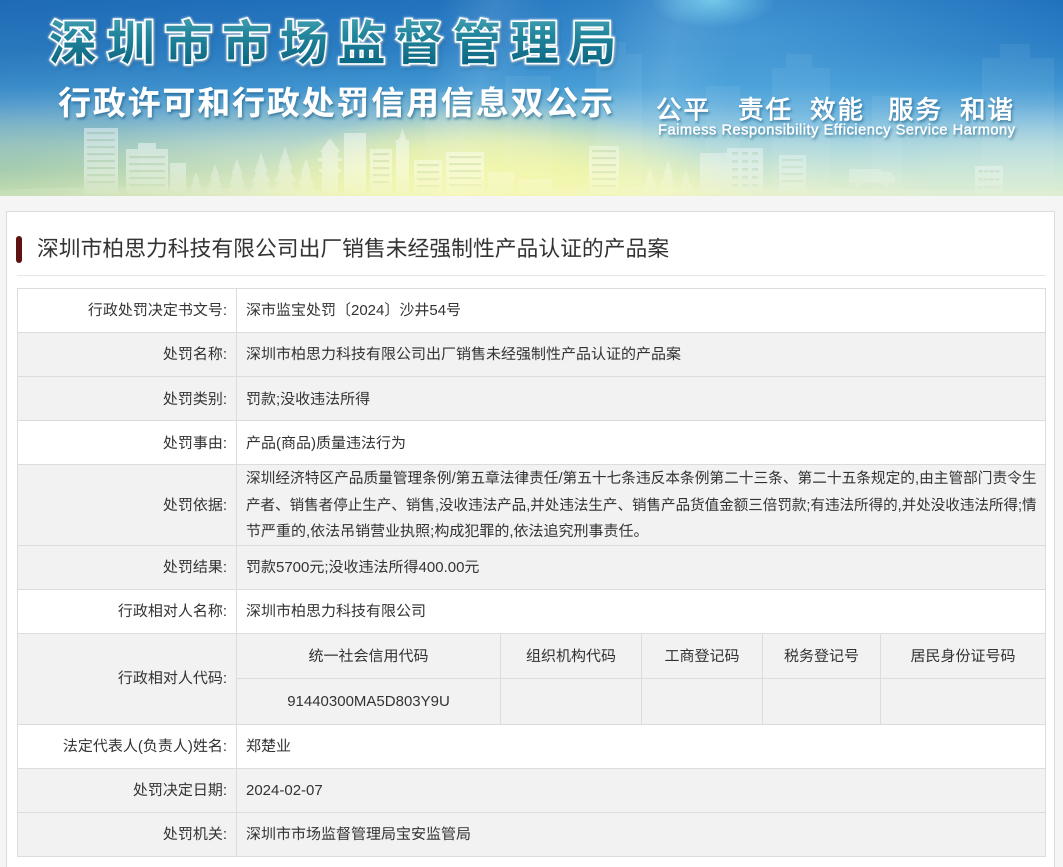  What do you see at coordinates (987, 108) in the screenshot?
I see `svg-text: 和谐` at bounding box center [987, 108].